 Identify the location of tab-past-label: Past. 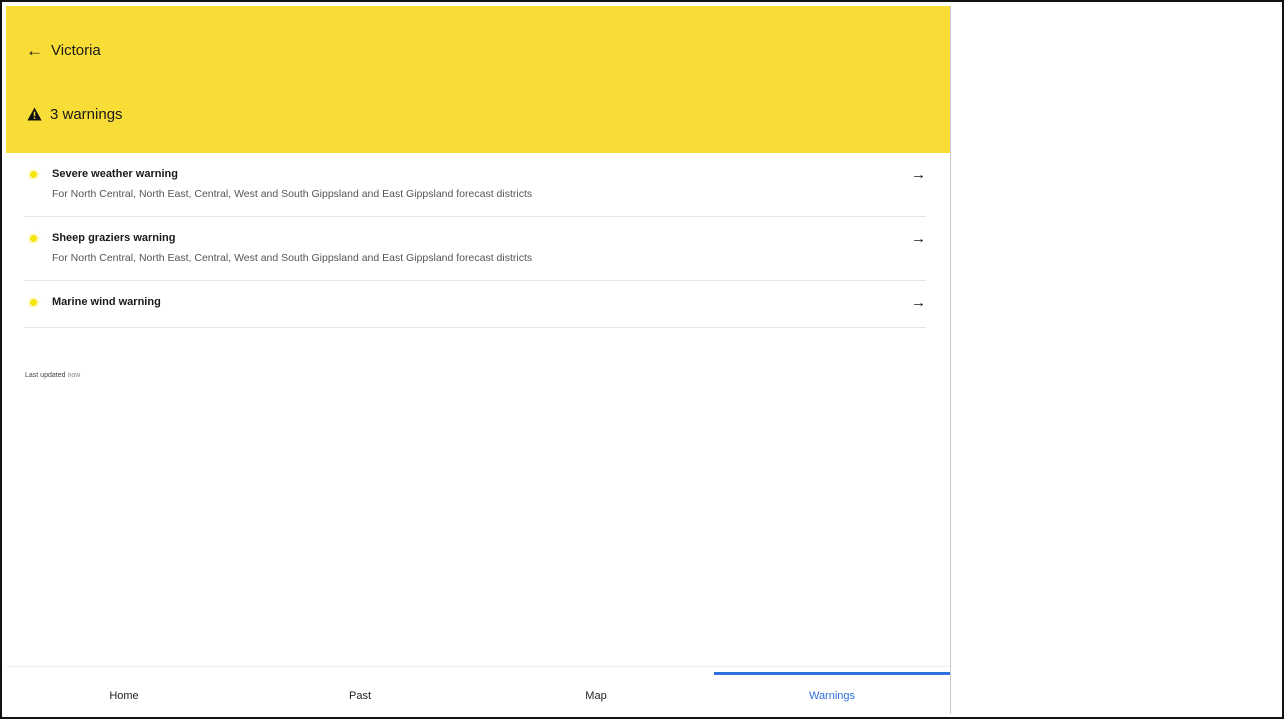
(360, 684).